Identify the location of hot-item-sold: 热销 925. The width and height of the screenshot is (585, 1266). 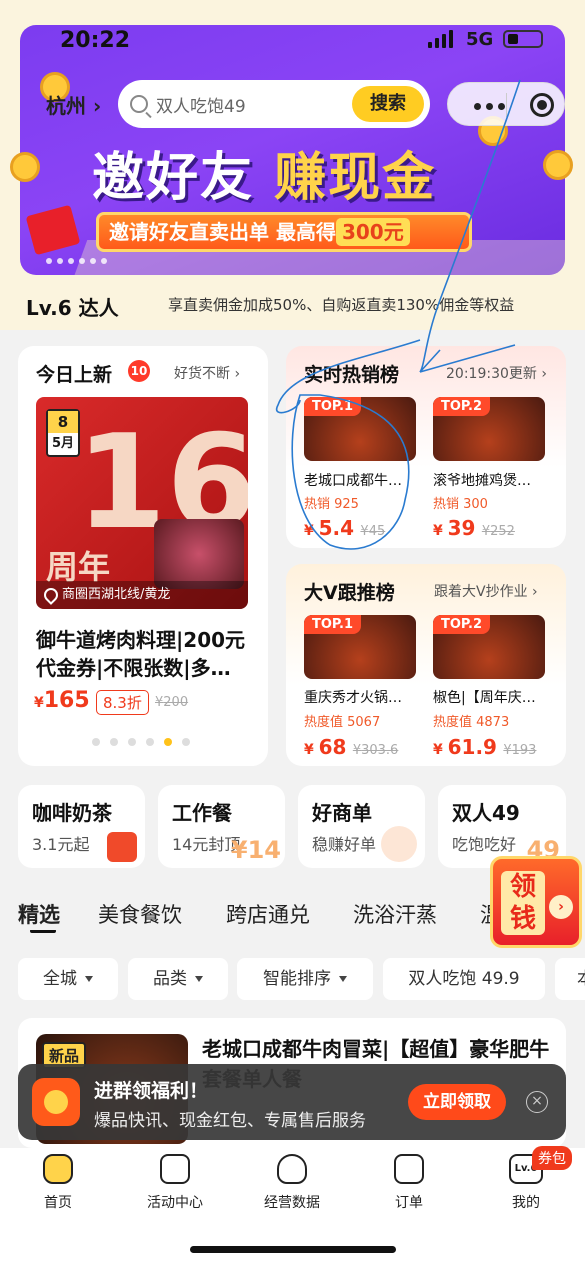
(331, 504).